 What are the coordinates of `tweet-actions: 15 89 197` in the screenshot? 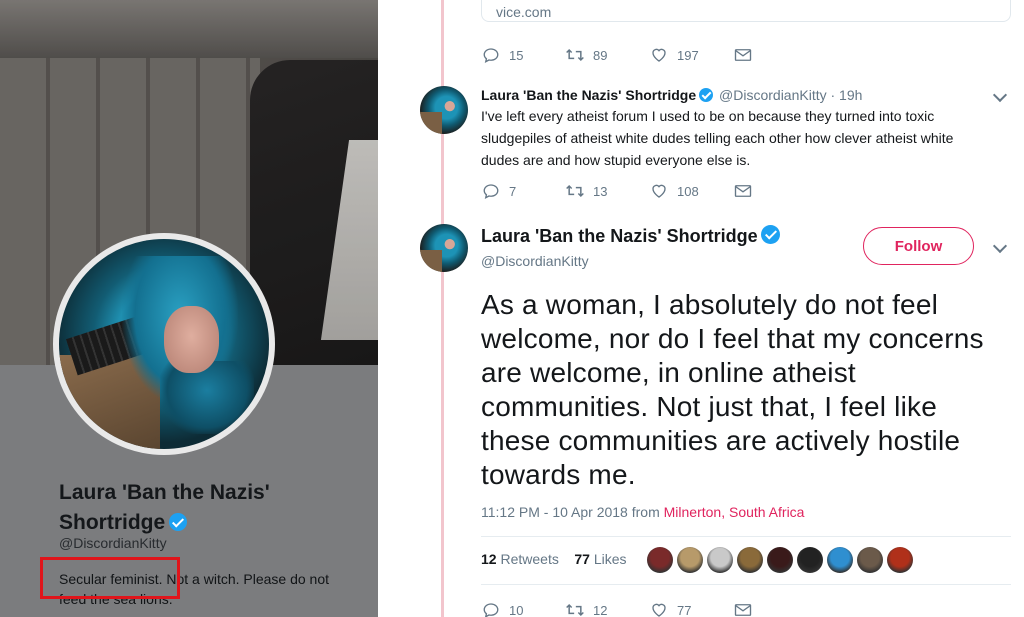 It's located at (622, 55).